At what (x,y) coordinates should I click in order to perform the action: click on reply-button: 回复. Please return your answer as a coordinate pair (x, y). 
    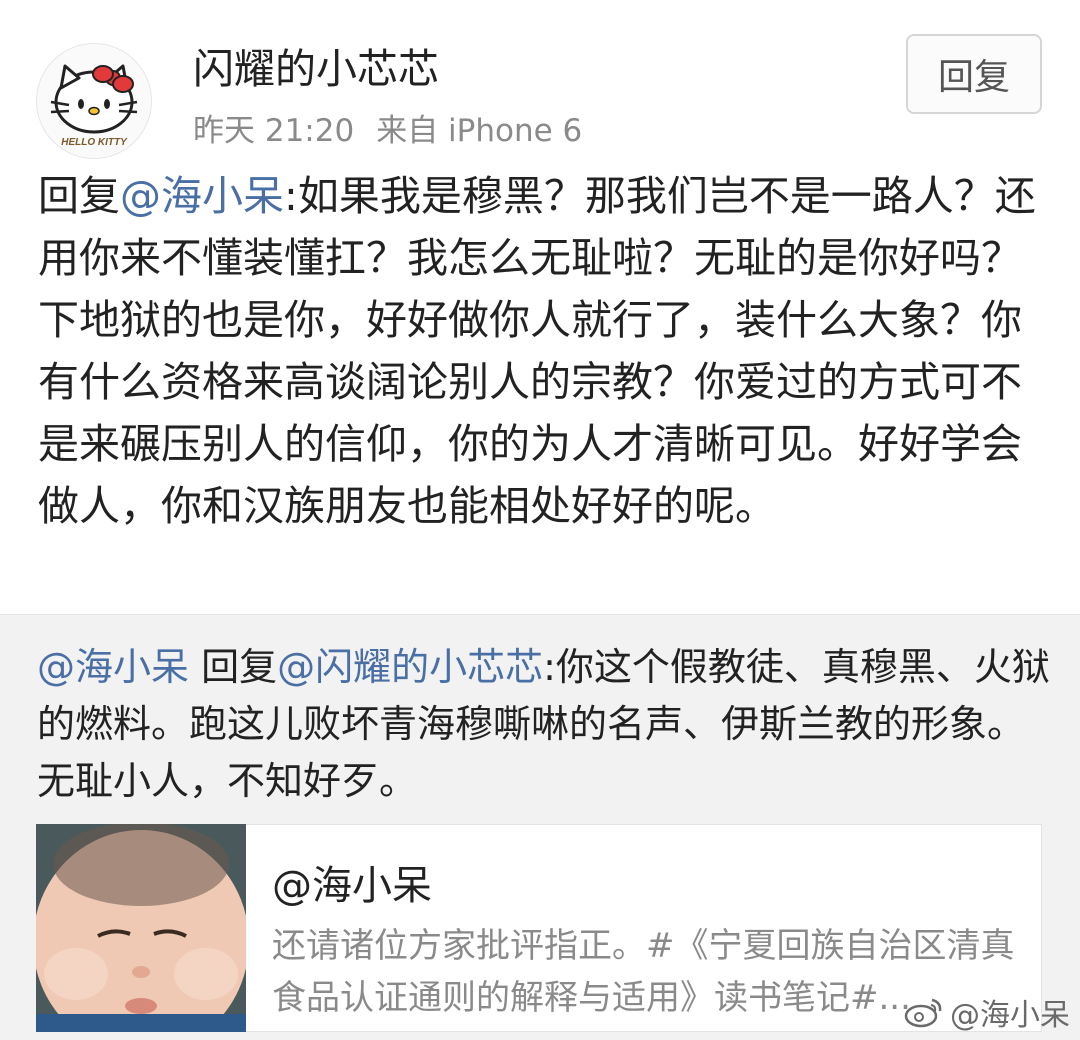
    Looking at the image, I should click on (974, 74).